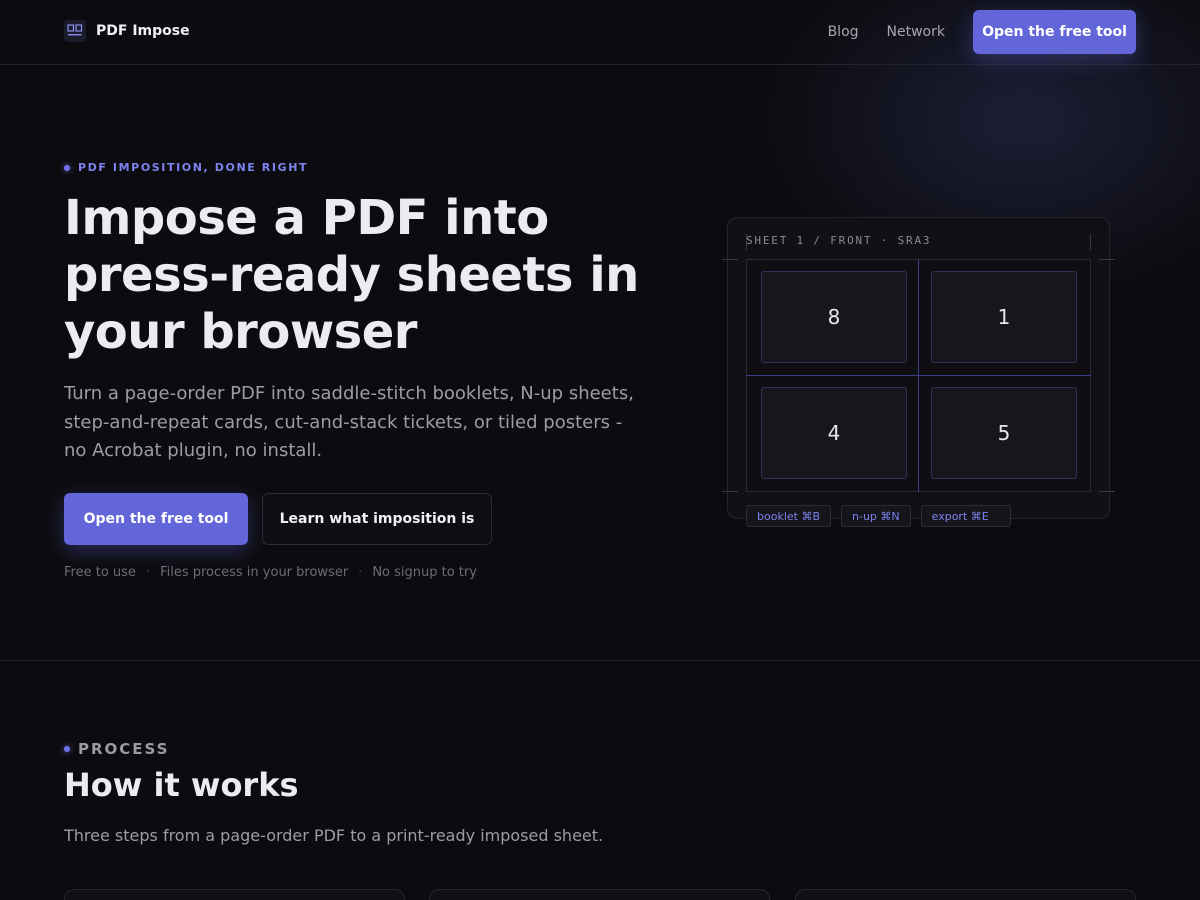 The width and height of the screenshot is (1200, 900). I want to click on process-title: How it works, so click(181, 785).